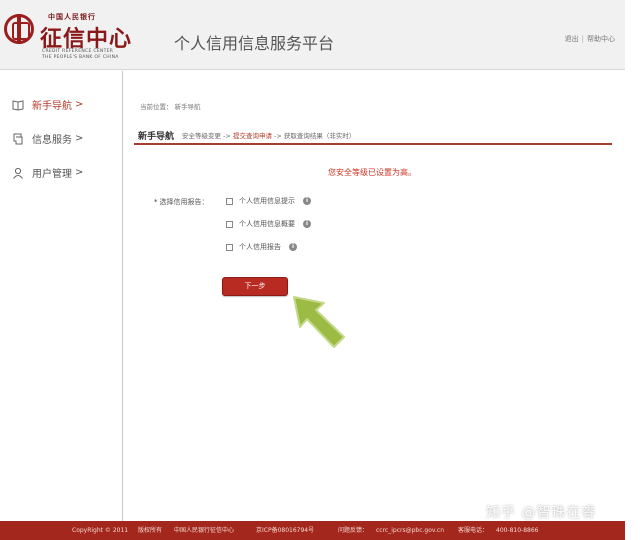 The height and width of the screenshot is (540, 640). What do you see at coordinates (18, 173) in the screenshot?
I see `user-icon` at bounding box center [18, 173].